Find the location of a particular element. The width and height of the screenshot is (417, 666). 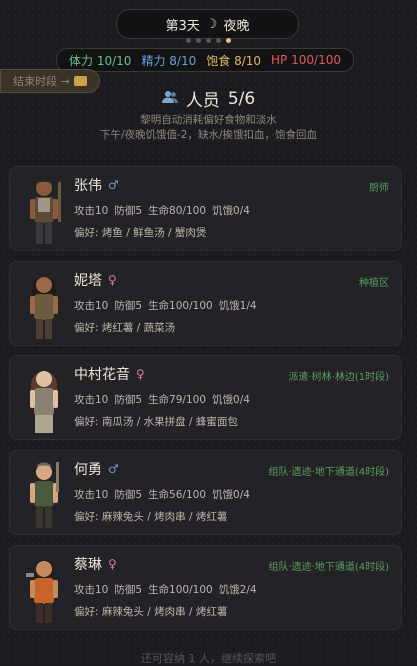

survivor-assignment: 种植区 is located at coordinates (374, 283).